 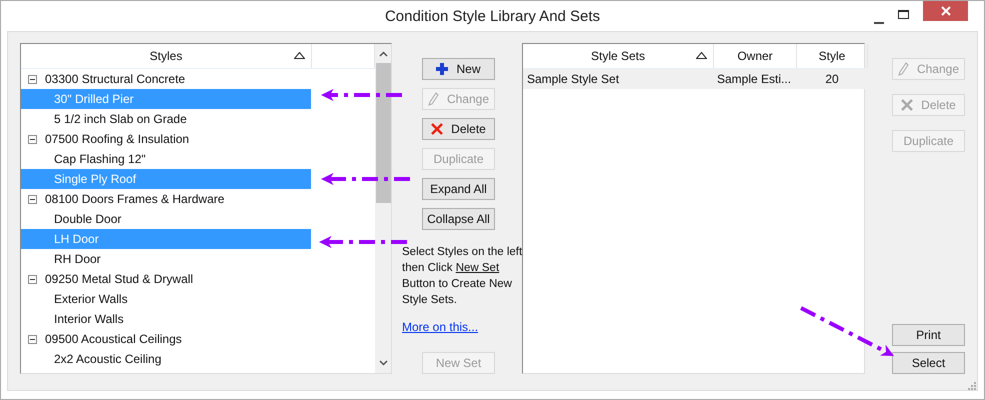 I want to click on table-row: Sample Style Set Sample Esti... 20, so click(x=694, y=79).